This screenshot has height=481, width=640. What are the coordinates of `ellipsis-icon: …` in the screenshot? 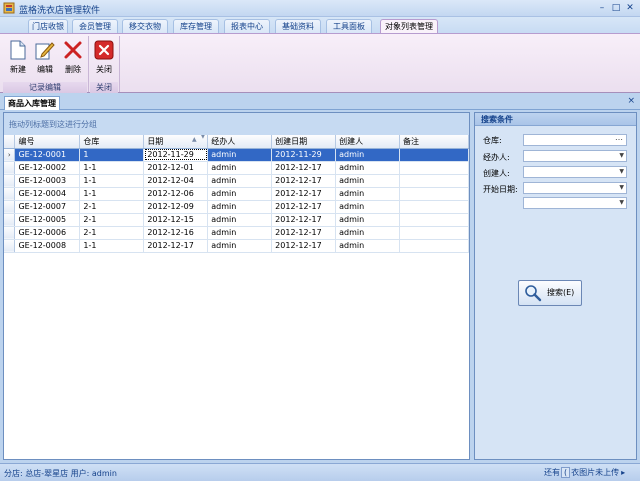 It's located at (619, 137).